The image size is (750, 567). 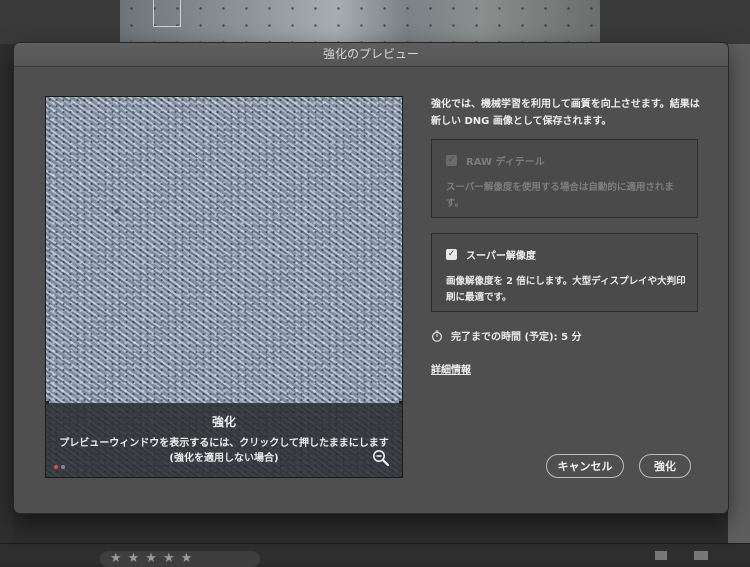 I want to click on super-resolution-checkbox: ✓, so click(x=451, y=254).